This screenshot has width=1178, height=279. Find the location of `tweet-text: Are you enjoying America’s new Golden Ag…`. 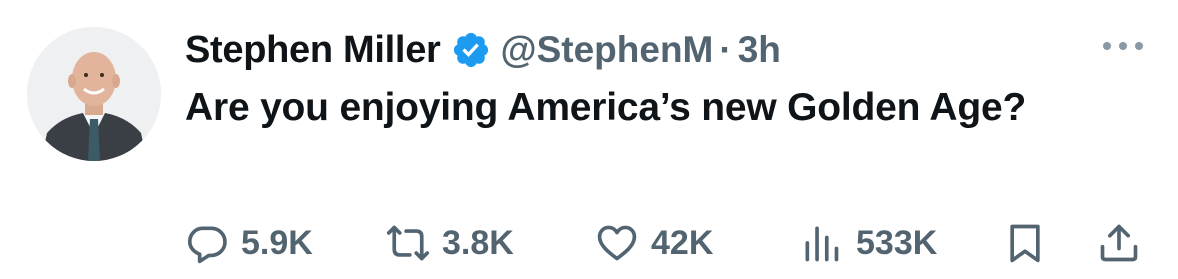

tweet-text: Are you enjoying America’s new Golden Ag… is located at coordinates (606, 107).